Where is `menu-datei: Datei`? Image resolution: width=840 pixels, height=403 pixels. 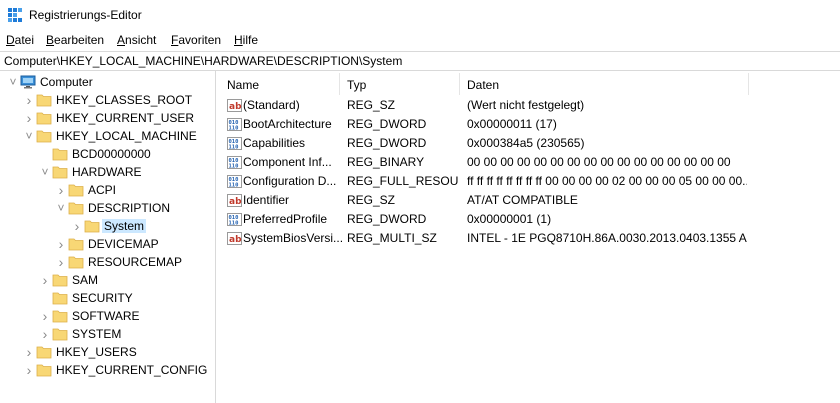 menu-datei: Datei is located at coordinates (20, 40).